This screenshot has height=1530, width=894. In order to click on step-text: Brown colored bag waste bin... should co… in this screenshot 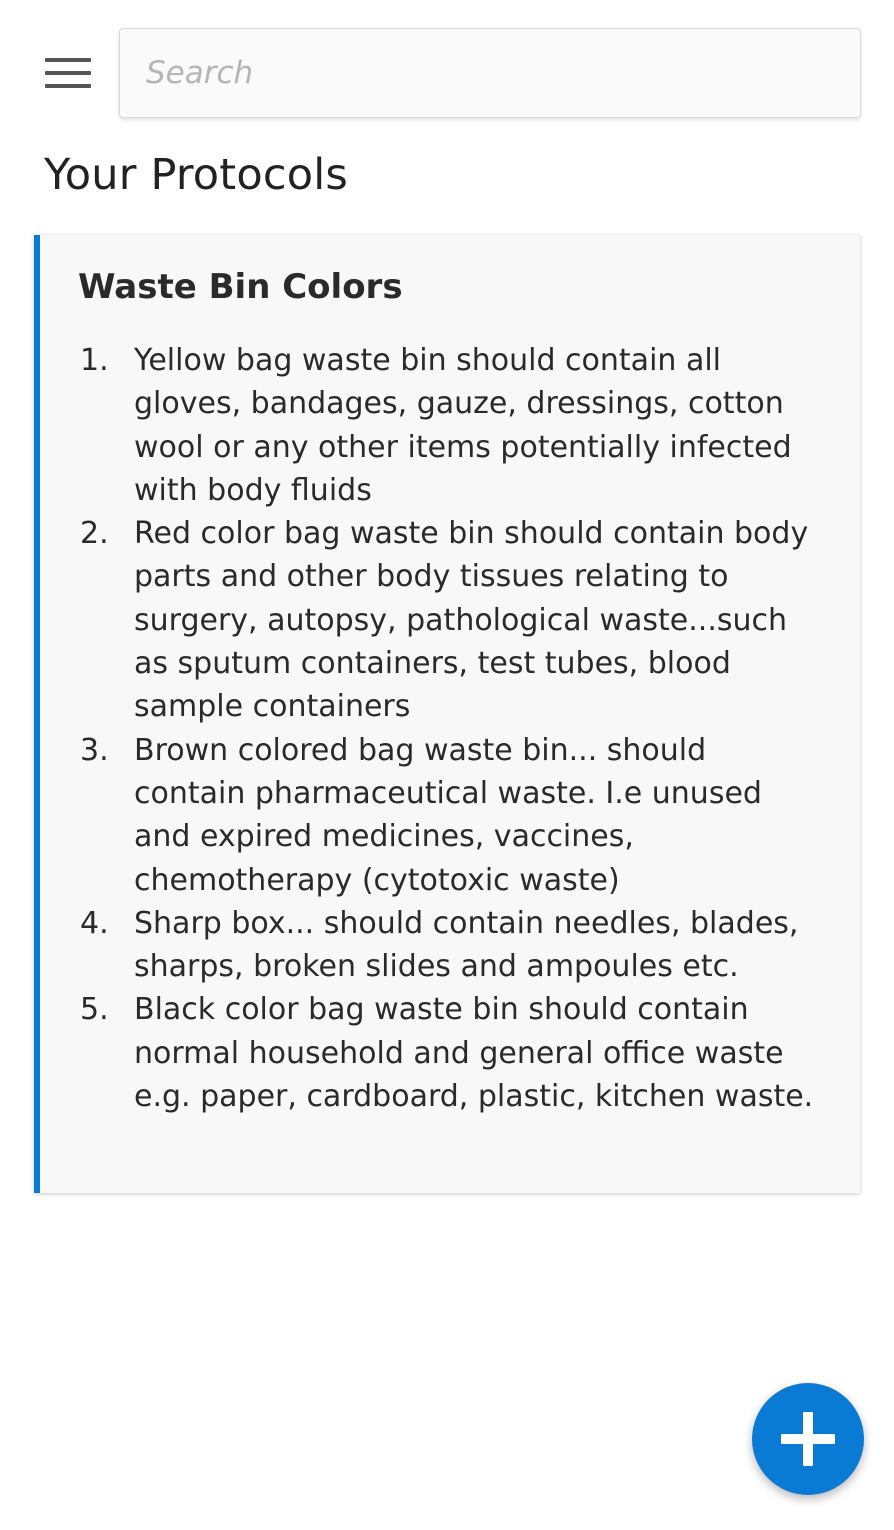, I will do `click(448, 815)`.